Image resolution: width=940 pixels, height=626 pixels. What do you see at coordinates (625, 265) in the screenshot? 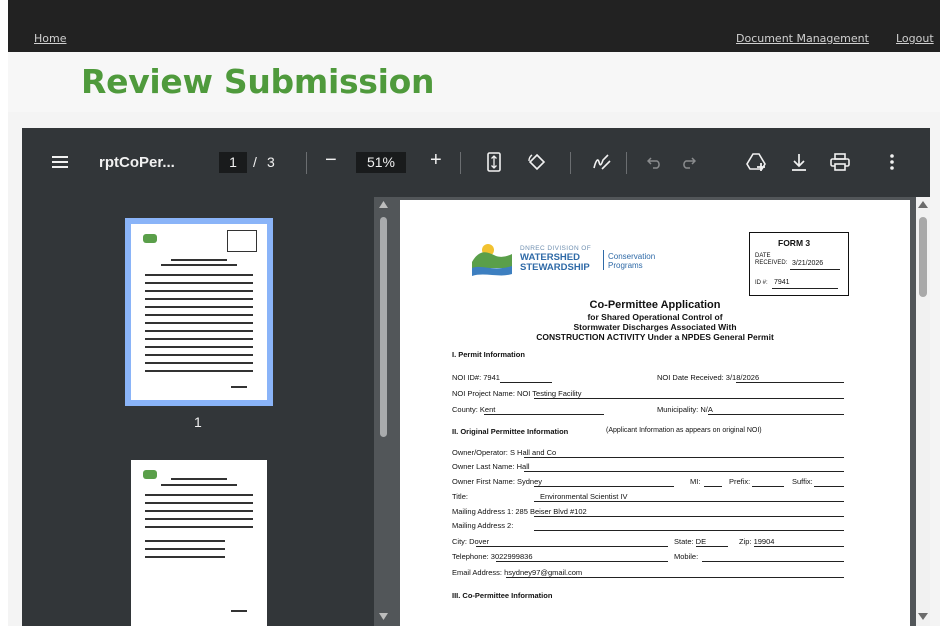
I see `program-name-line2: Programs` at bounding box center [625, 265].